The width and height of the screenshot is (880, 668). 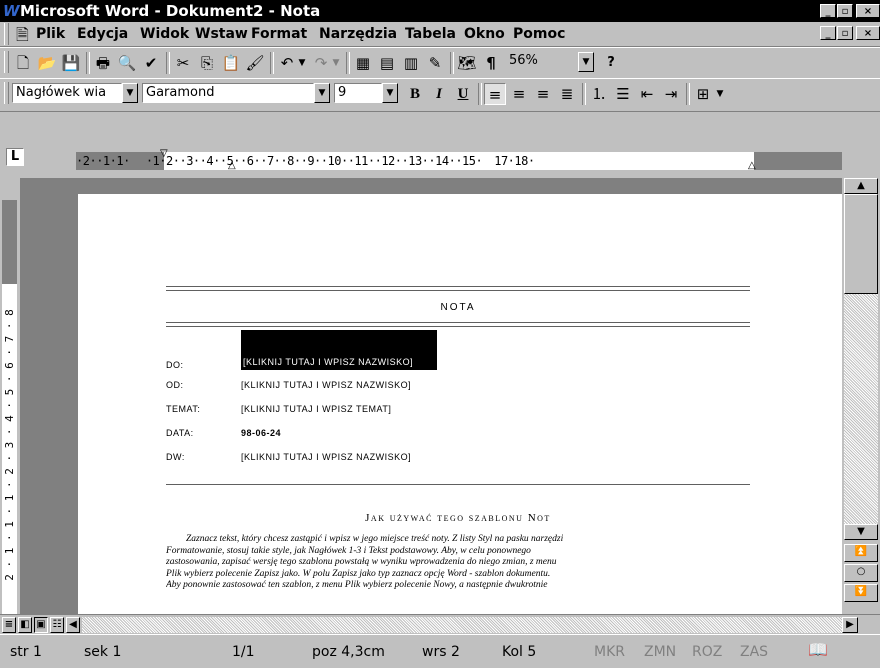 What do you see at coordinates (11, 11) in the screenshot?
I see `word-icon: W` at bounding box center [11, 11].